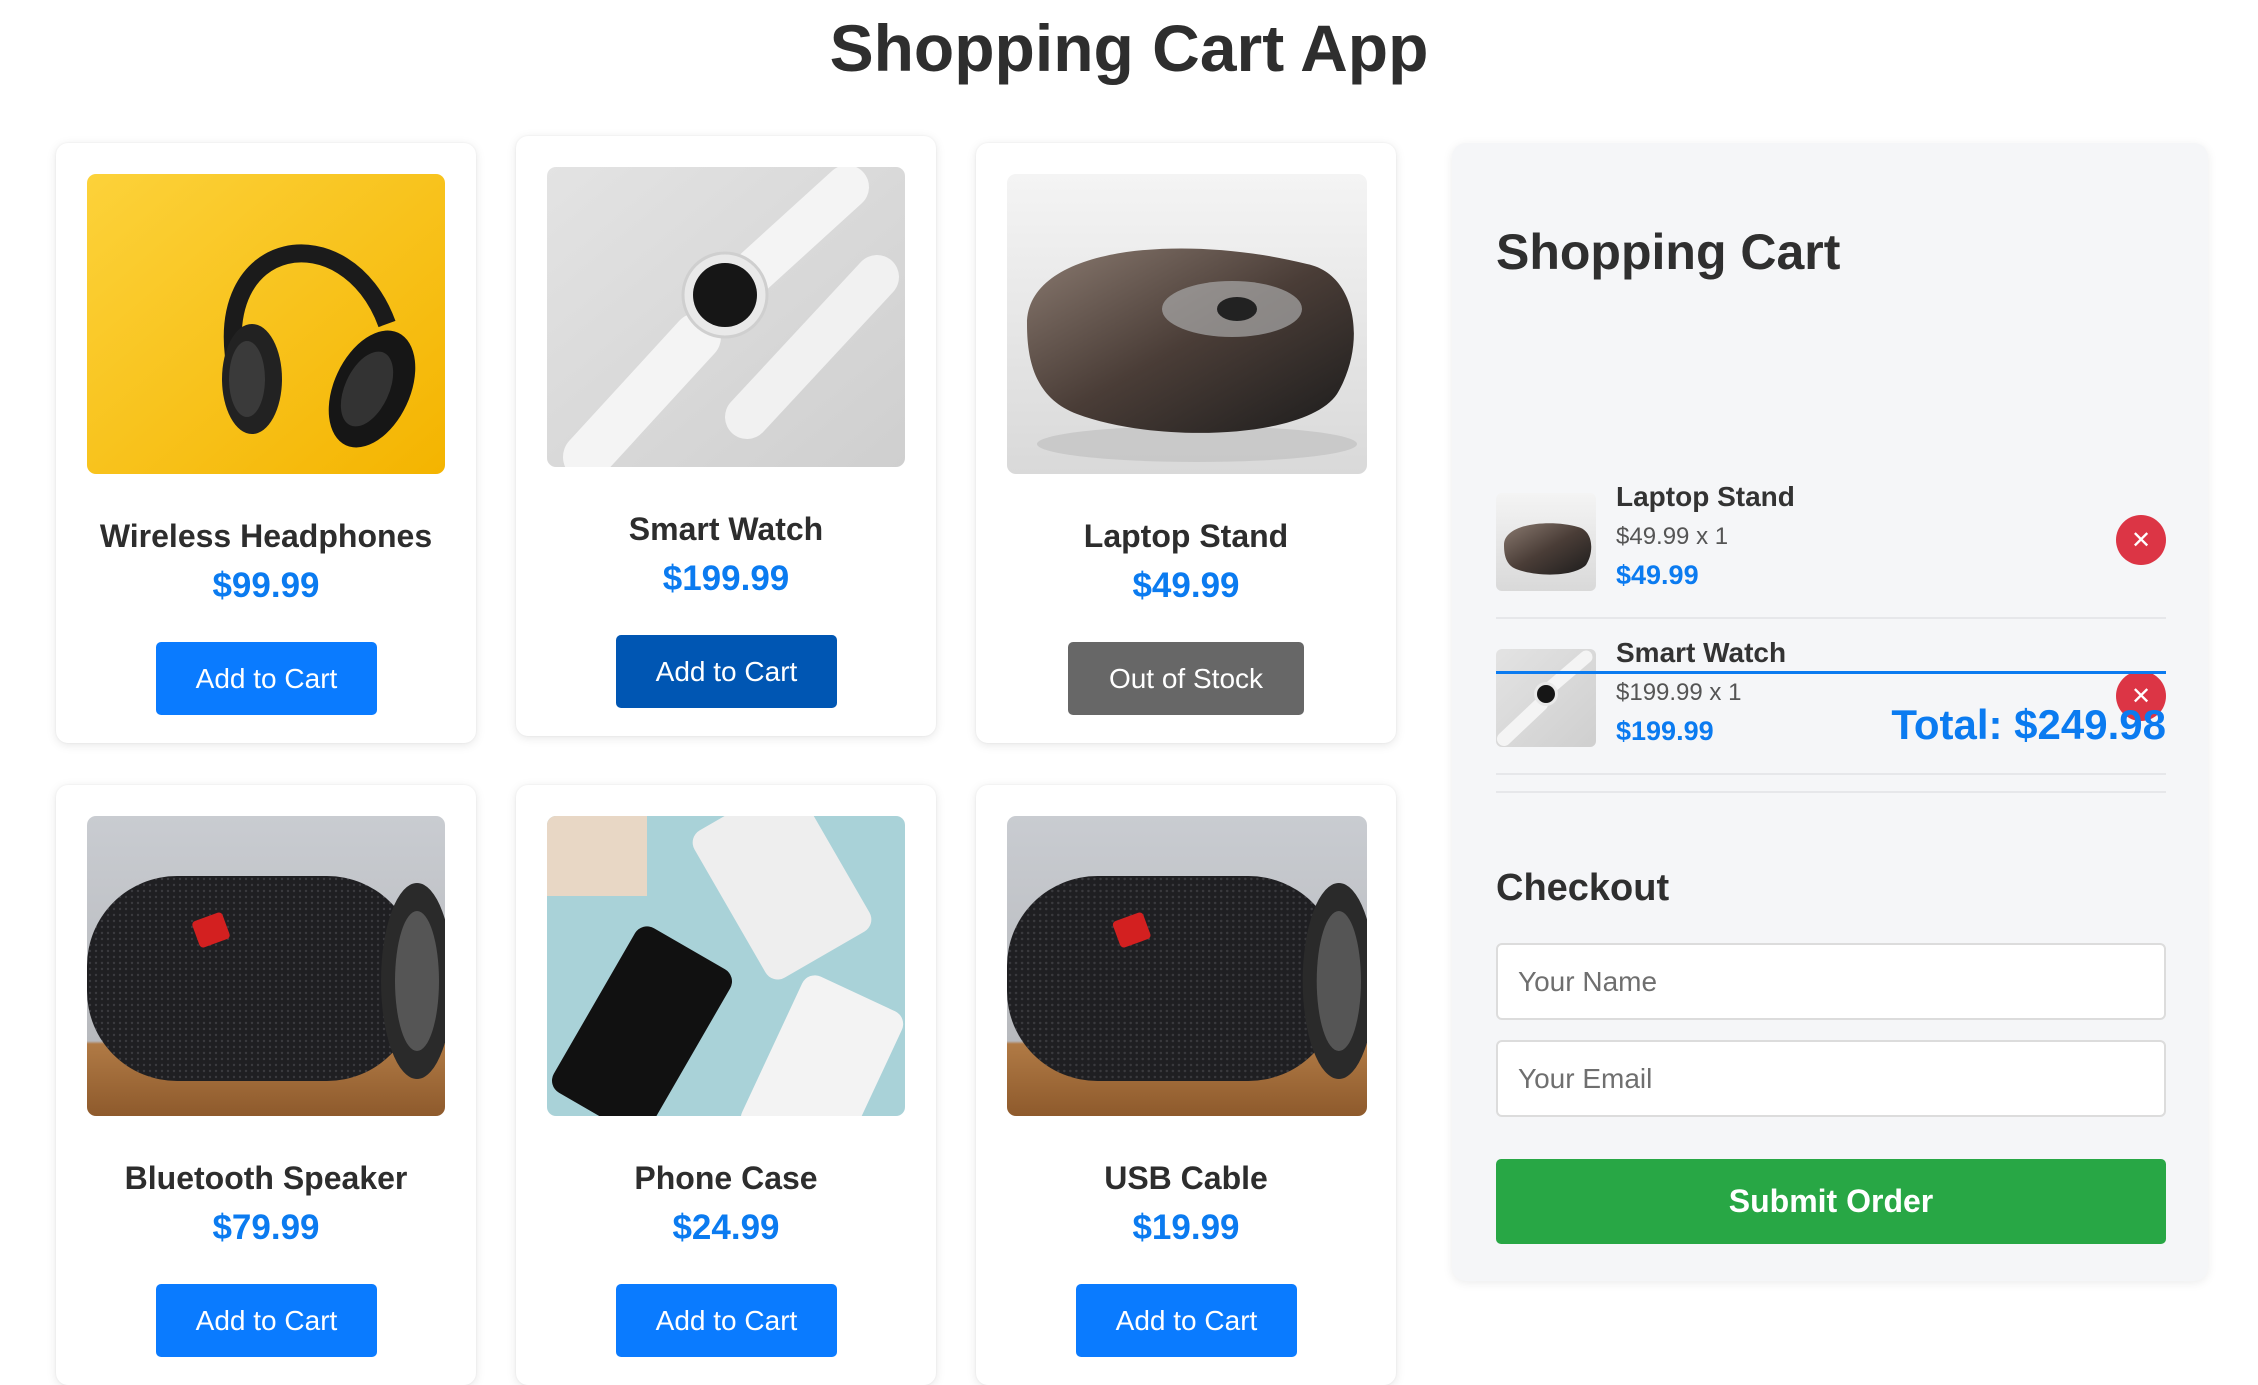  I want to click on section-divider, so click(1831, 792).